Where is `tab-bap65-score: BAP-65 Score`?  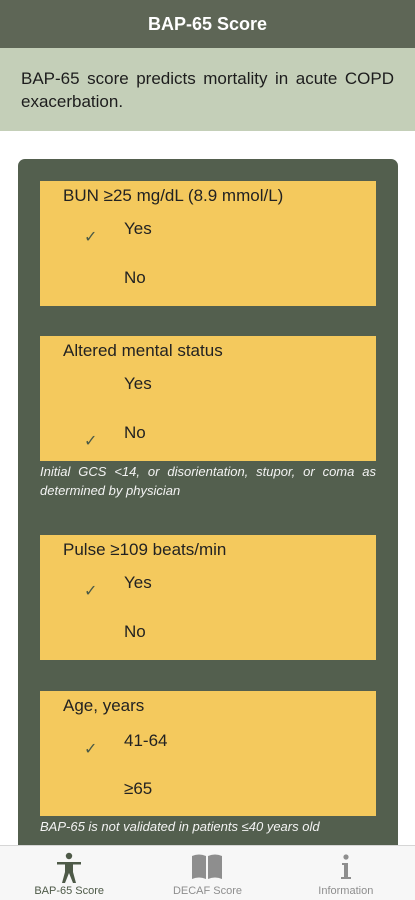 tab-bap65-score: BAP-65 Score is located at coordinates (69, 873).